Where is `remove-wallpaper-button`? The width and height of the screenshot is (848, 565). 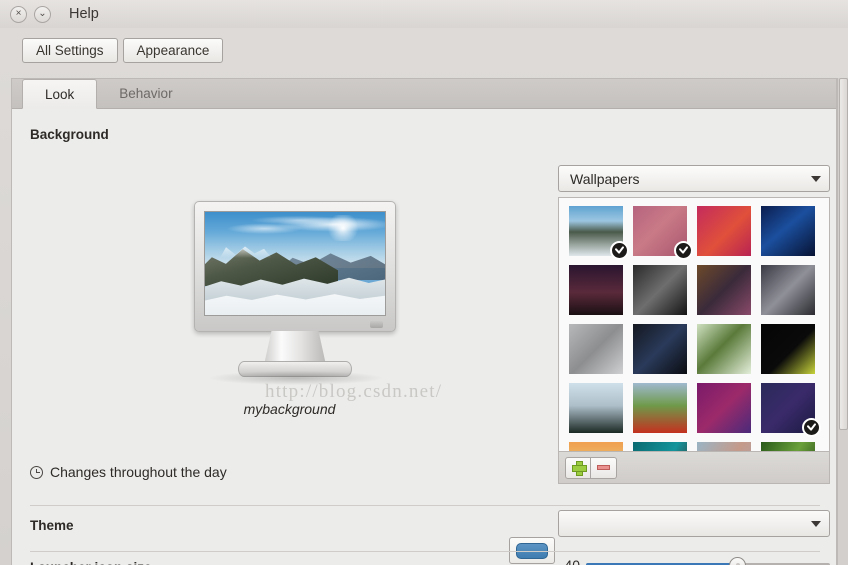 remove-wallpaper-button is located at coordinates (604, 467).